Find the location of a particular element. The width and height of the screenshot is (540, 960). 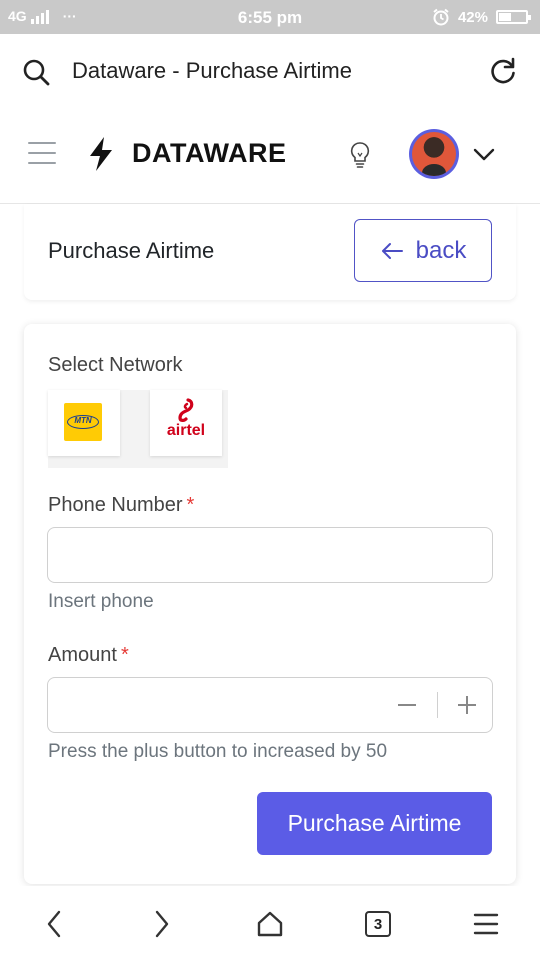

mtn-logo-icon: MTN is located at coordinates (83, 422).